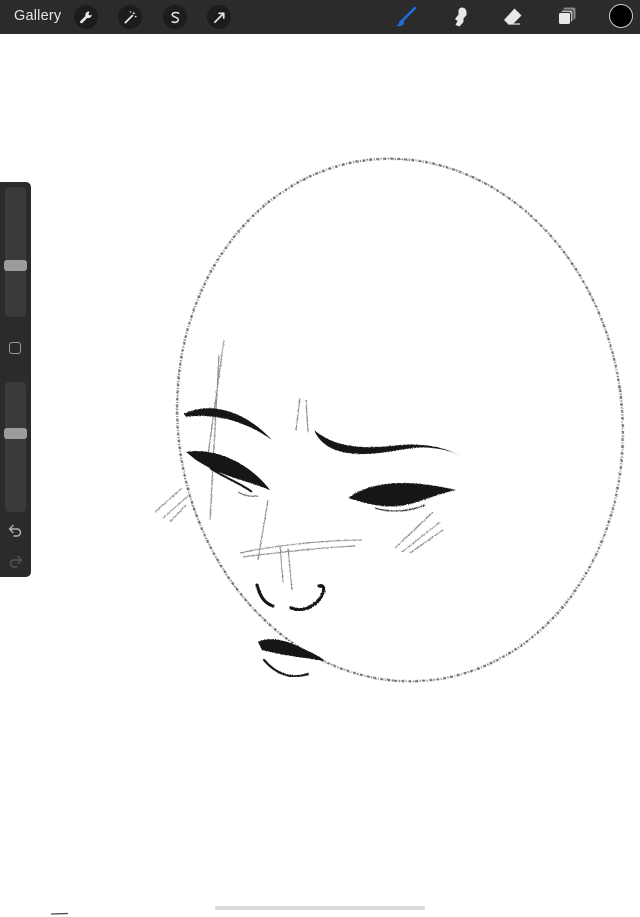  What do you see at coordinates (402, 495) in the screenshot?
I see `right-eye` at bounding box center [402, 495].